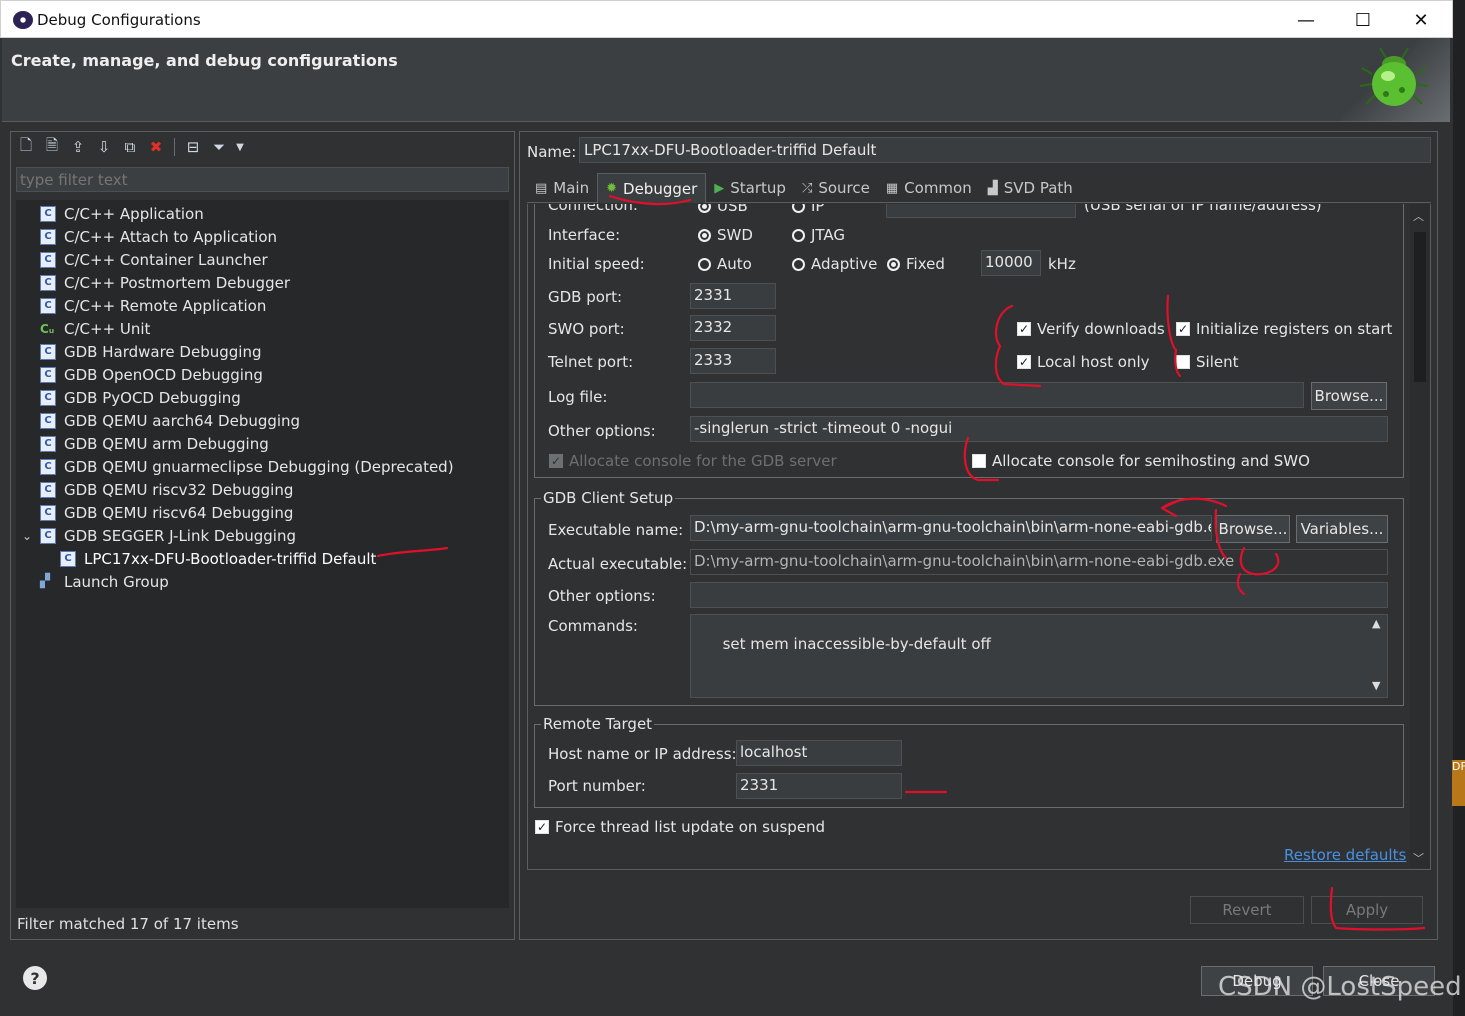  I want to click on chevron-down-icon: ▼, so click(240, 147).